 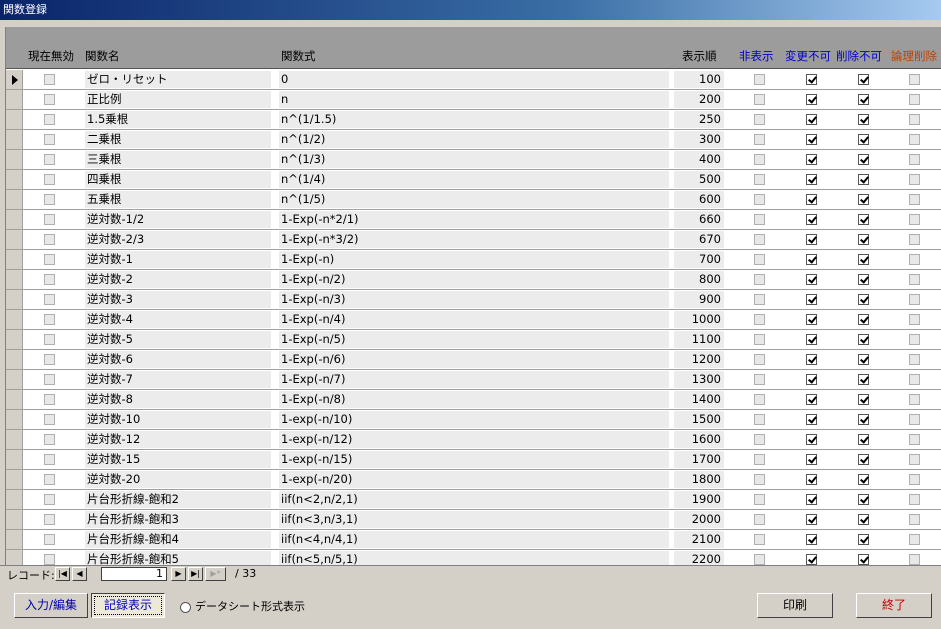 I want to click on display-order-cell: 1000, so click(x=699, y=319).